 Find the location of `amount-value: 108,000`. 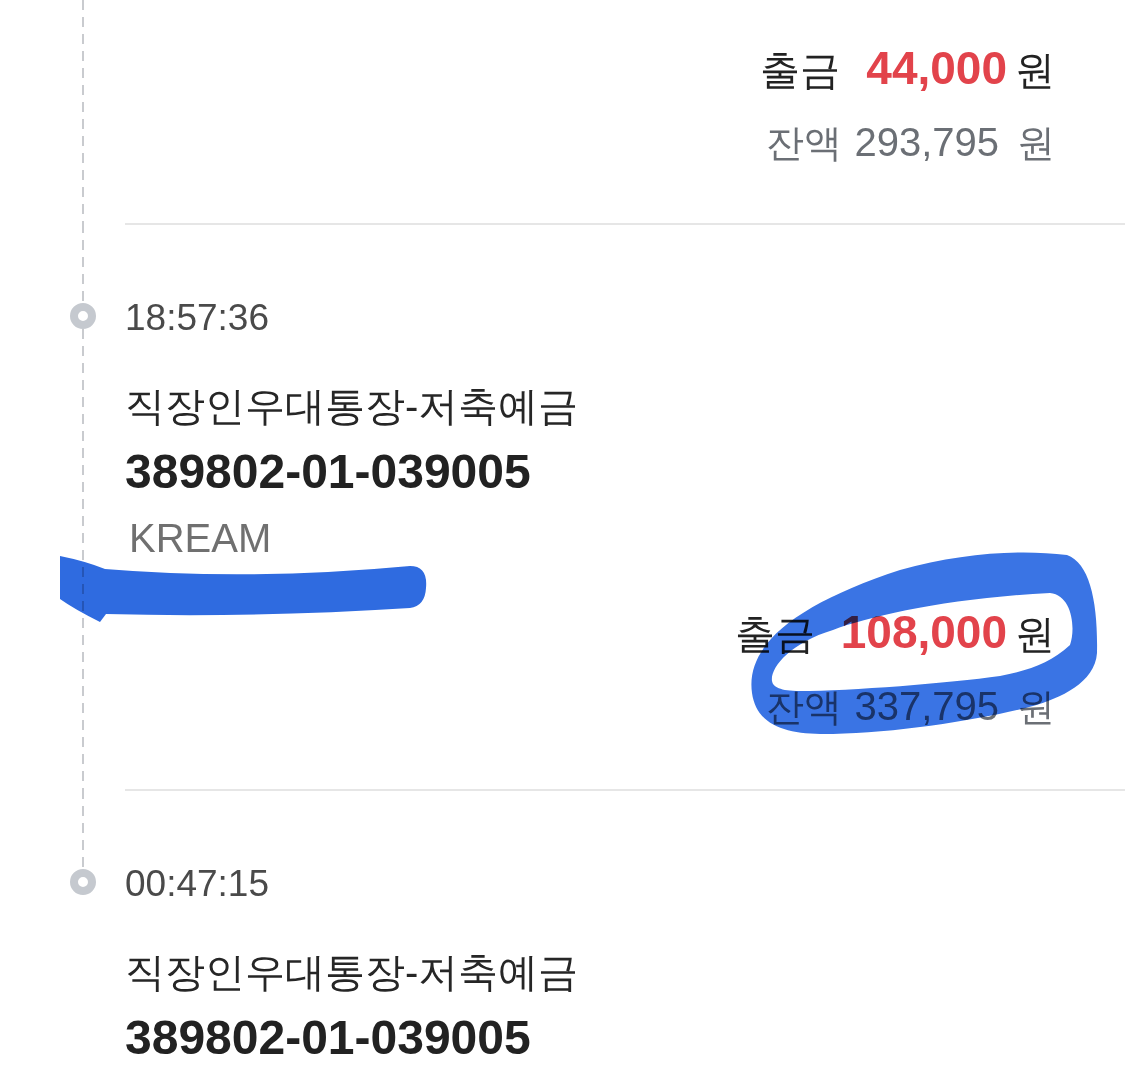

amount-value: 108,000 is located at coordinates (923, 632).